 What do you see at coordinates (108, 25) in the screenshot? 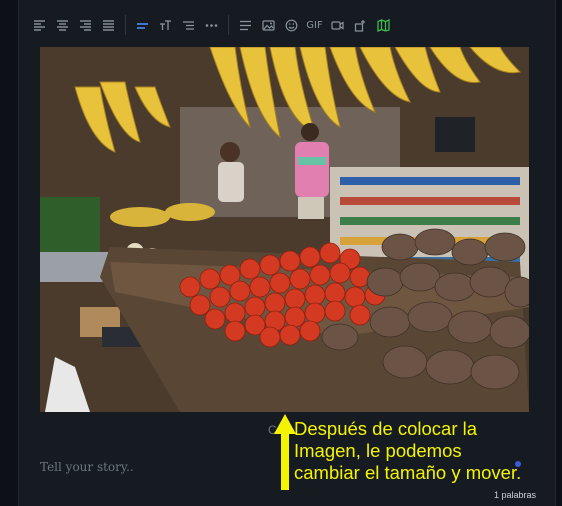
I see `align-justify-icon` at bounding box center [108, 25].